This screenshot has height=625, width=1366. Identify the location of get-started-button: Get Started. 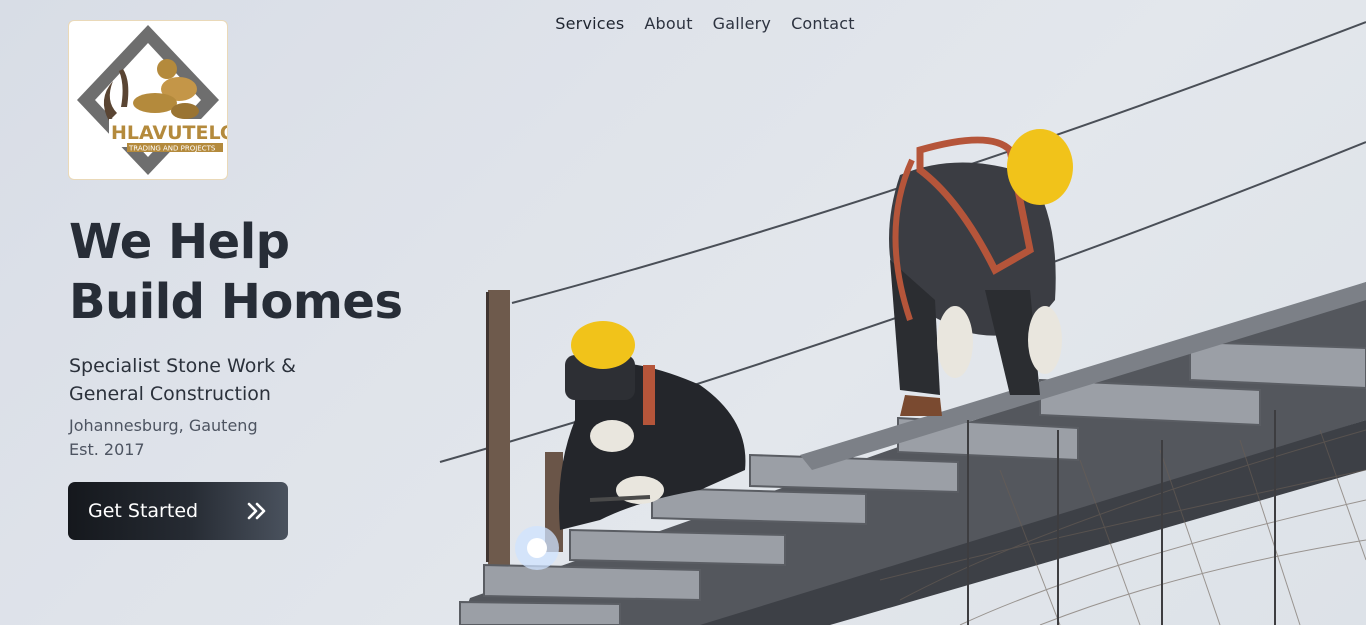
(178, 511).